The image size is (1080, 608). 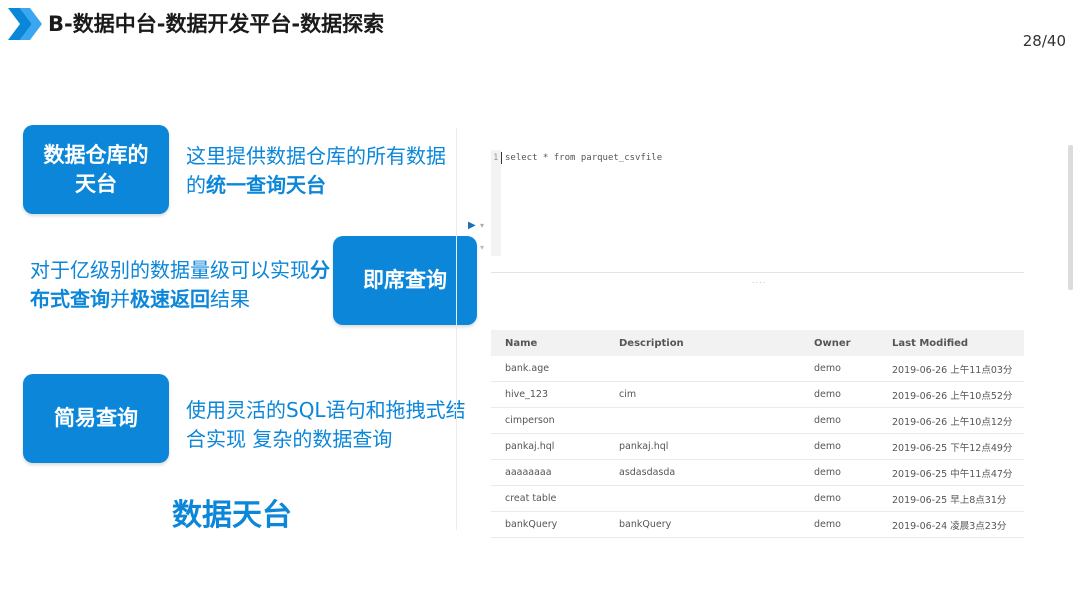 I want to click on editor-divider, so click(x=757, y=272).